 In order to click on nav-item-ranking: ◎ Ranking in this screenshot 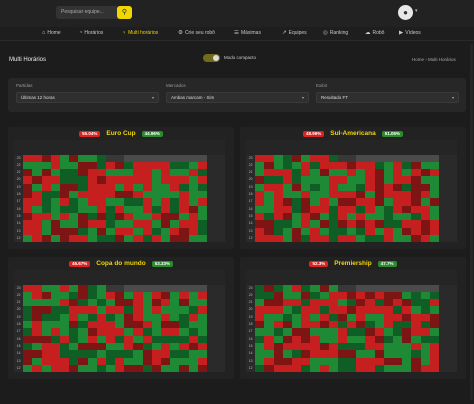, I will do `click(335, 33)`.